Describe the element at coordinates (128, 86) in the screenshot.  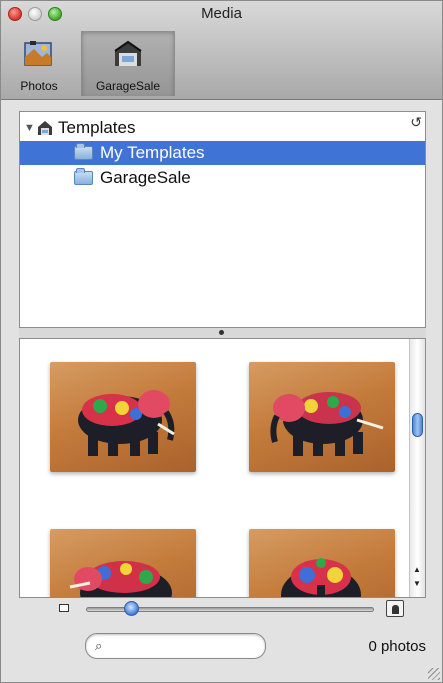
I see `toolbar-garagesale-label: GarageSale` at that location.